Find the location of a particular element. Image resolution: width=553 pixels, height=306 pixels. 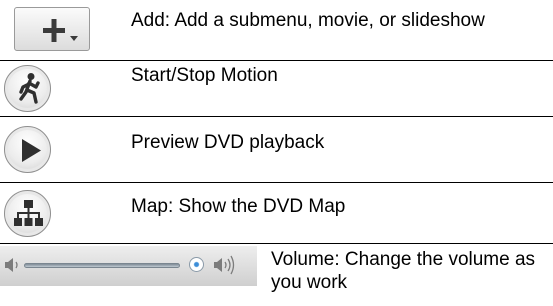

motion-description: Start/Stop Motion is located at coordinates (204, 75).